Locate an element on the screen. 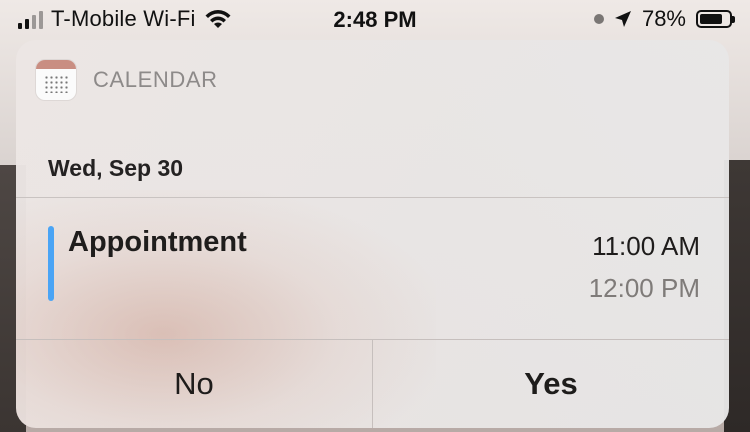 The height and width of the screenshot is (432, 750). no-button: No is located at coordinates (194, 384).